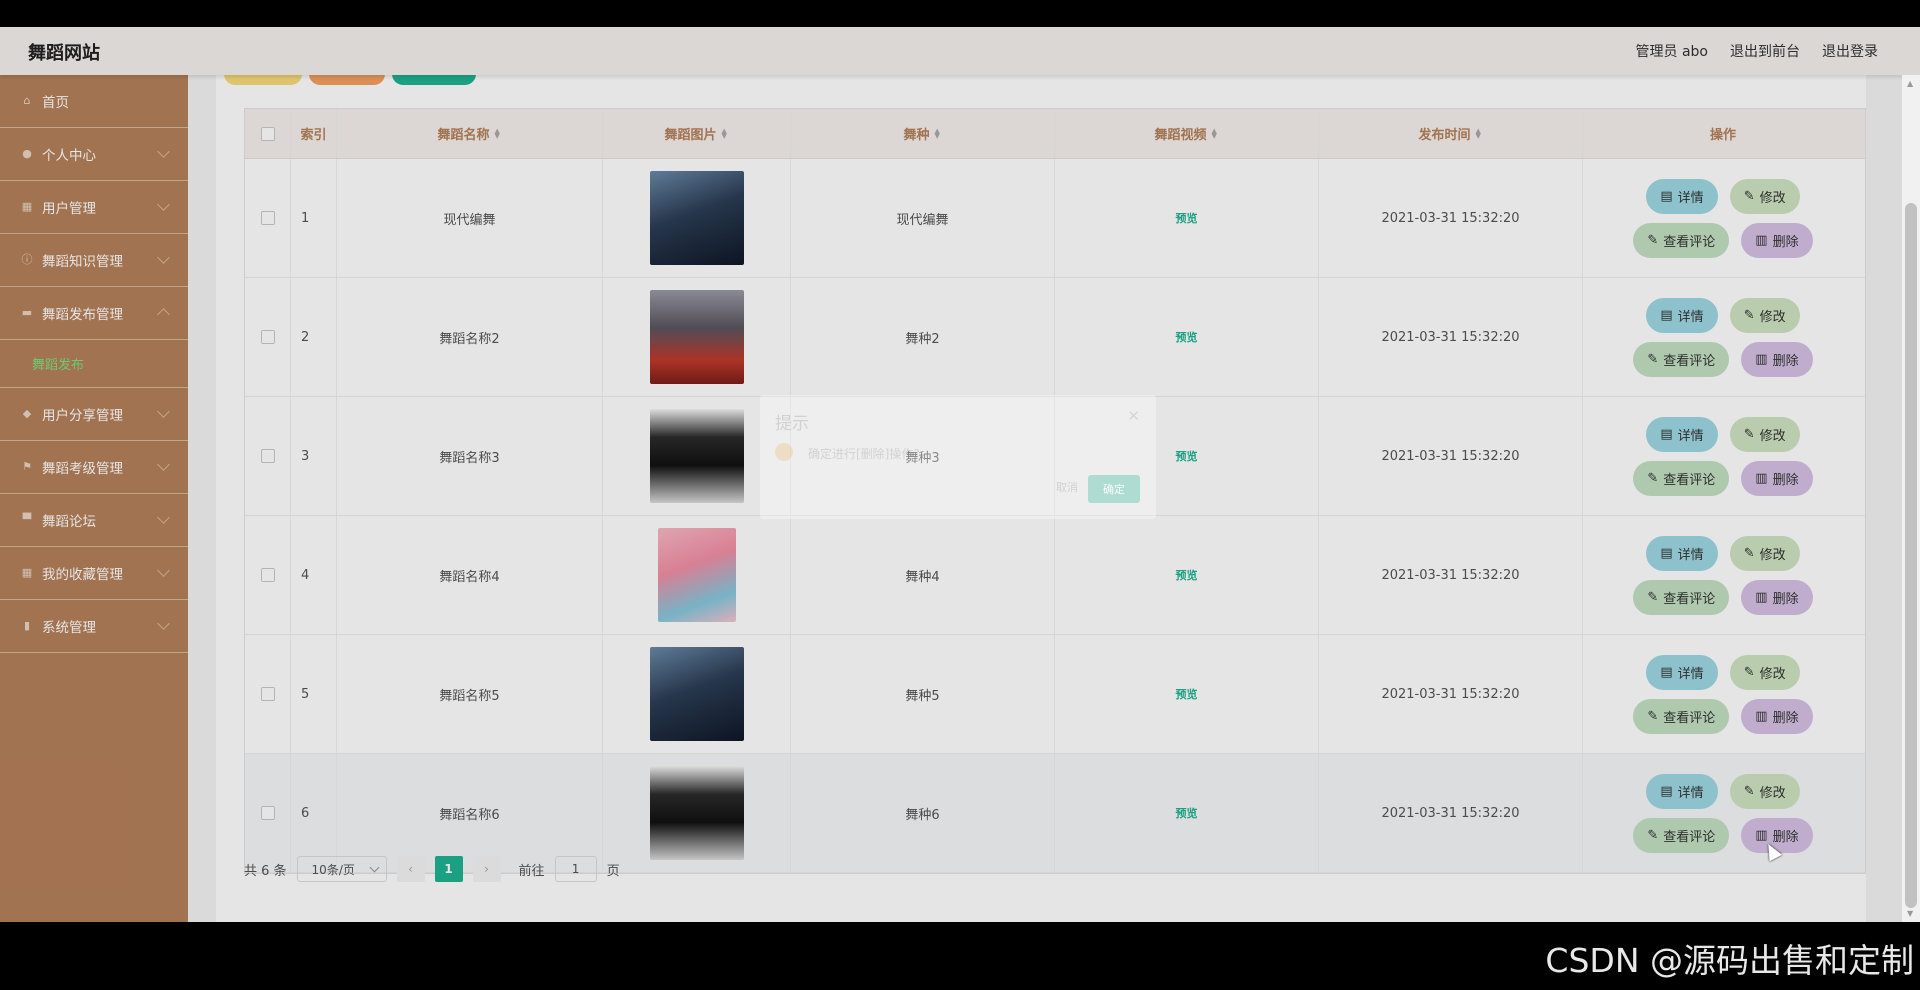 The image size is (1920, 990). What do you see at coordinates (1114, 489) in the screenshot?
I see `dialog-confirm-button: 确定` at bounding box center [1114, 489].